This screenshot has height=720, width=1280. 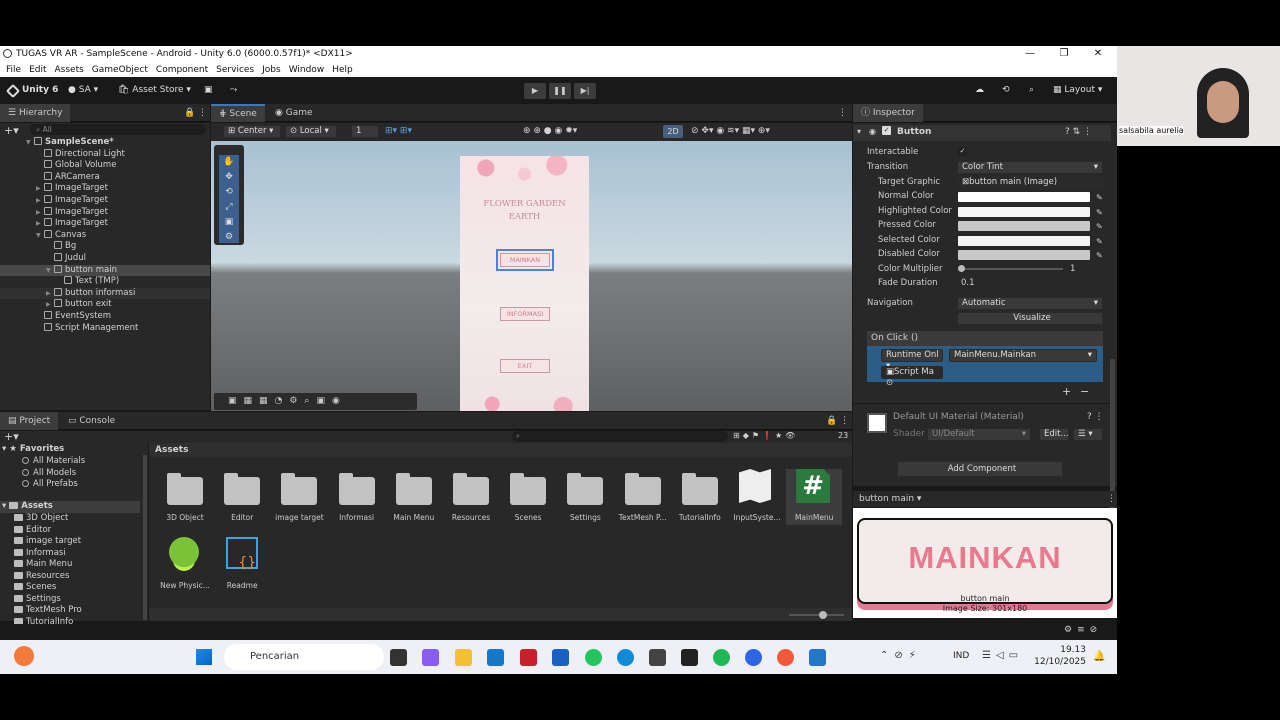 What do you see at coordinates (37, 70) in the screenshot?
I see `menu-edit: Edit` at bounding box center [37, 70].